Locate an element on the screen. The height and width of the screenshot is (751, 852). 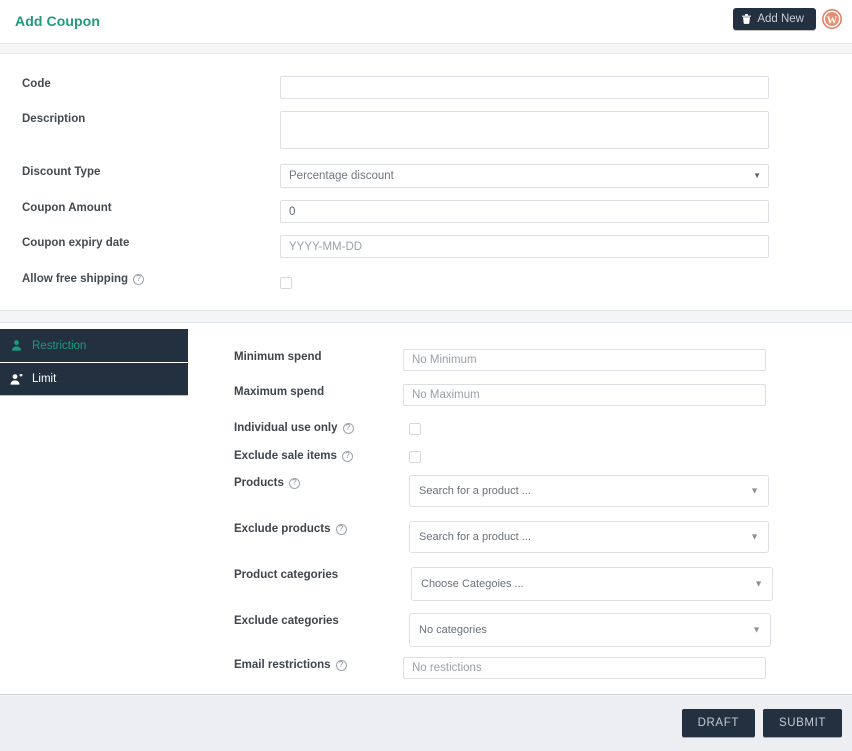
label-exclude-sale-items-text: Exclude sale items is located at coordinates (285, 456).